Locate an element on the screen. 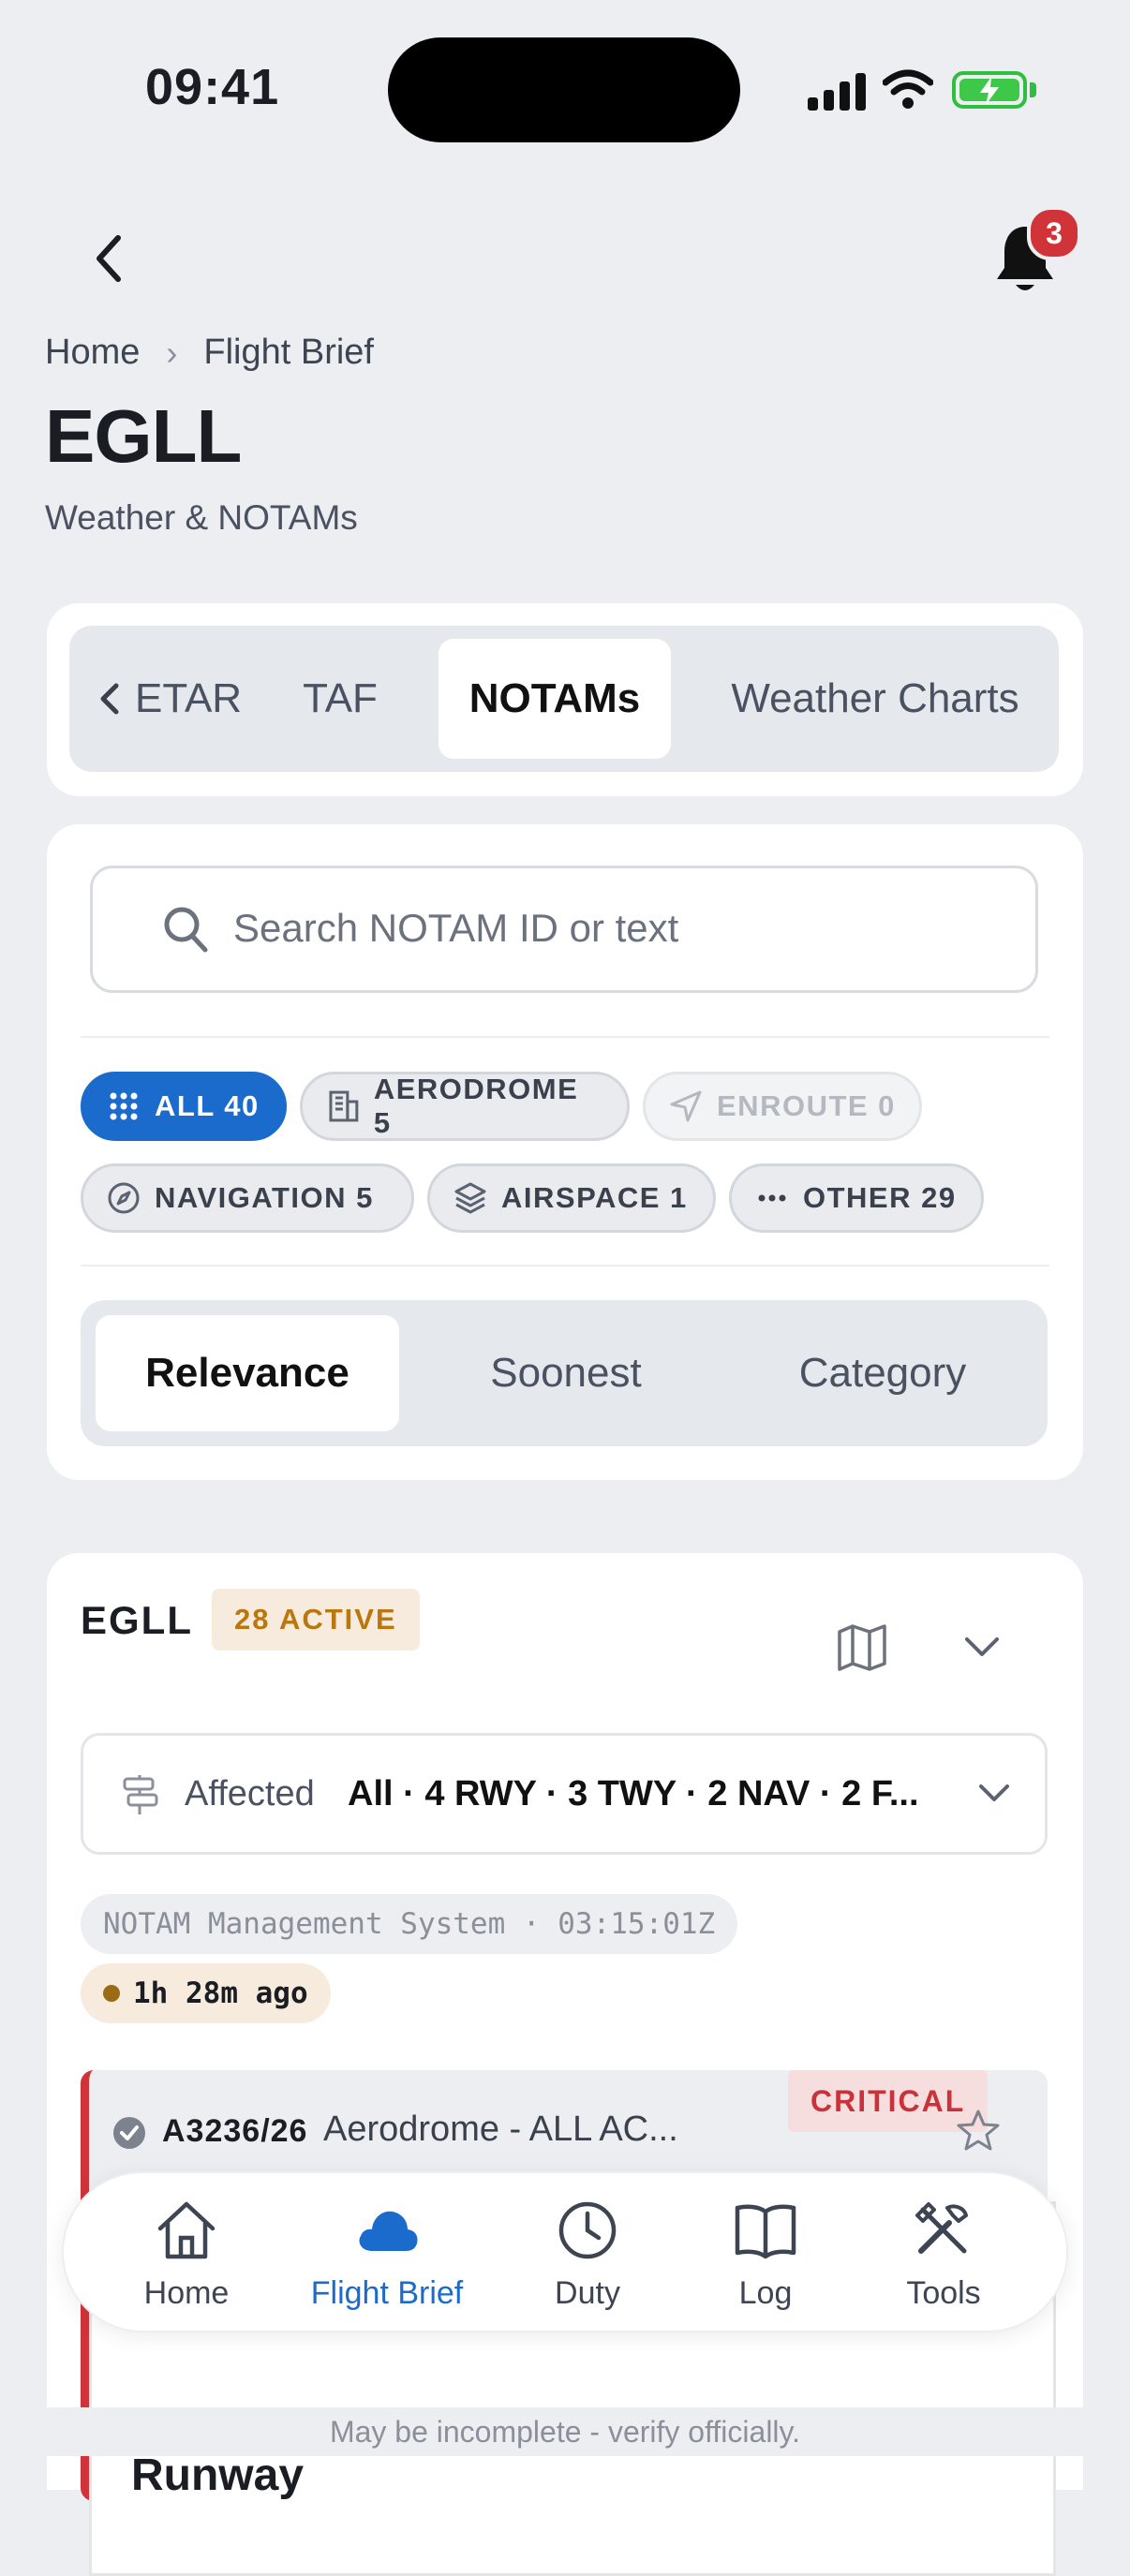  star-icon is located at coordinates (978, 2131).